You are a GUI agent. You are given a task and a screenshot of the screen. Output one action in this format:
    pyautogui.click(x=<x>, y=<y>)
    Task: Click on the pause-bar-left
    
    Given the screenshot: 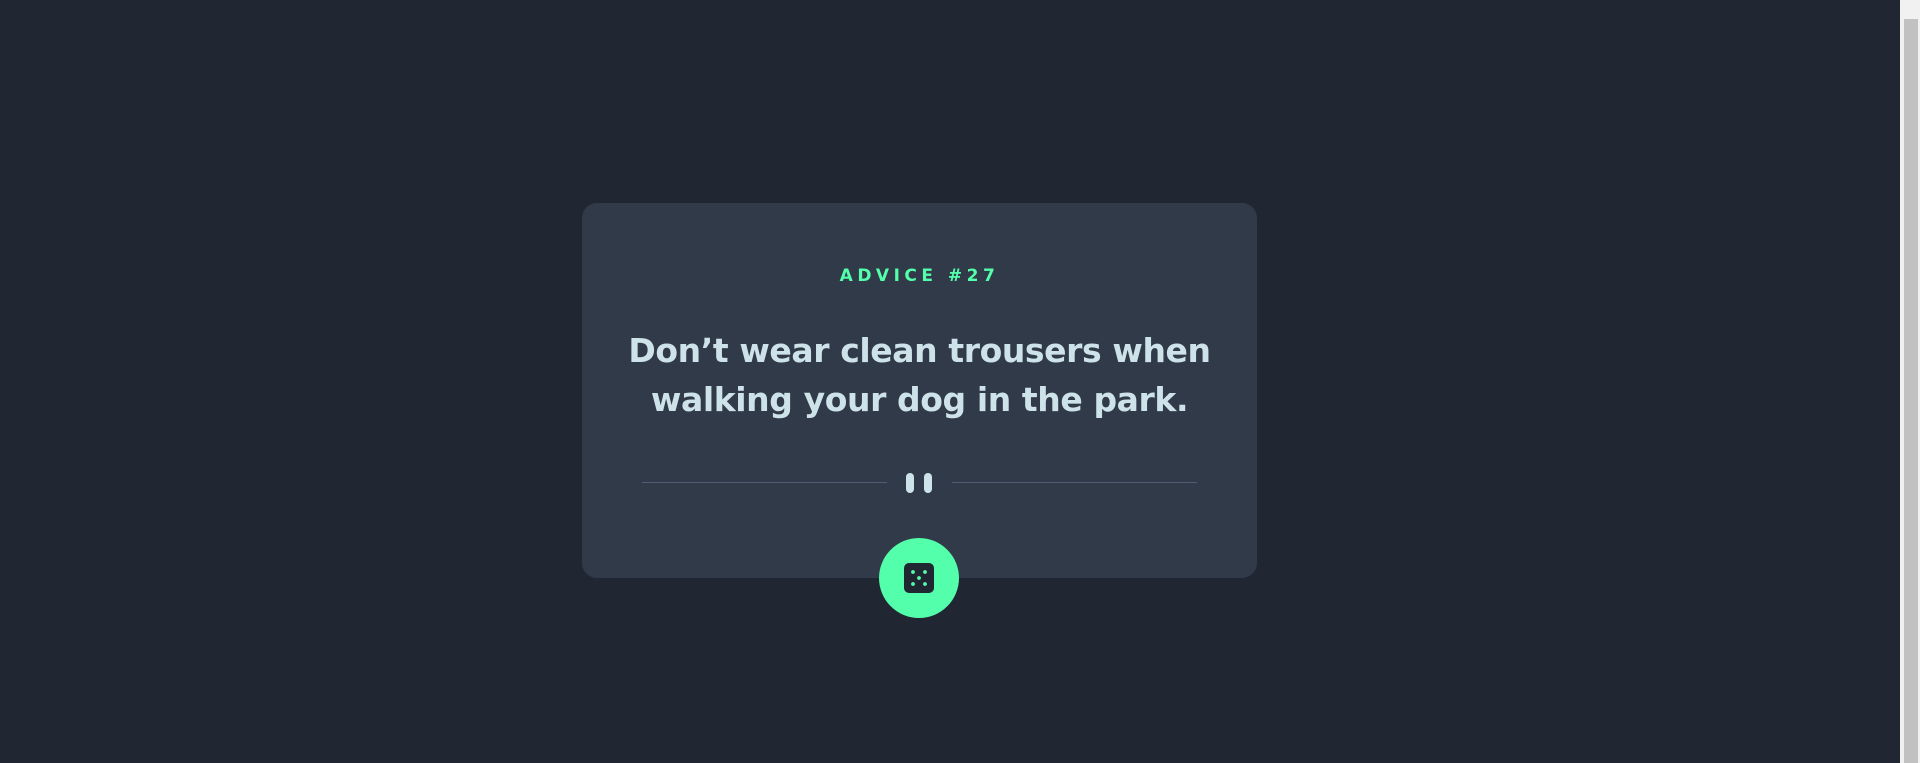 What is the action you would take?
    pyautogui.click(x=910, y=483)
    